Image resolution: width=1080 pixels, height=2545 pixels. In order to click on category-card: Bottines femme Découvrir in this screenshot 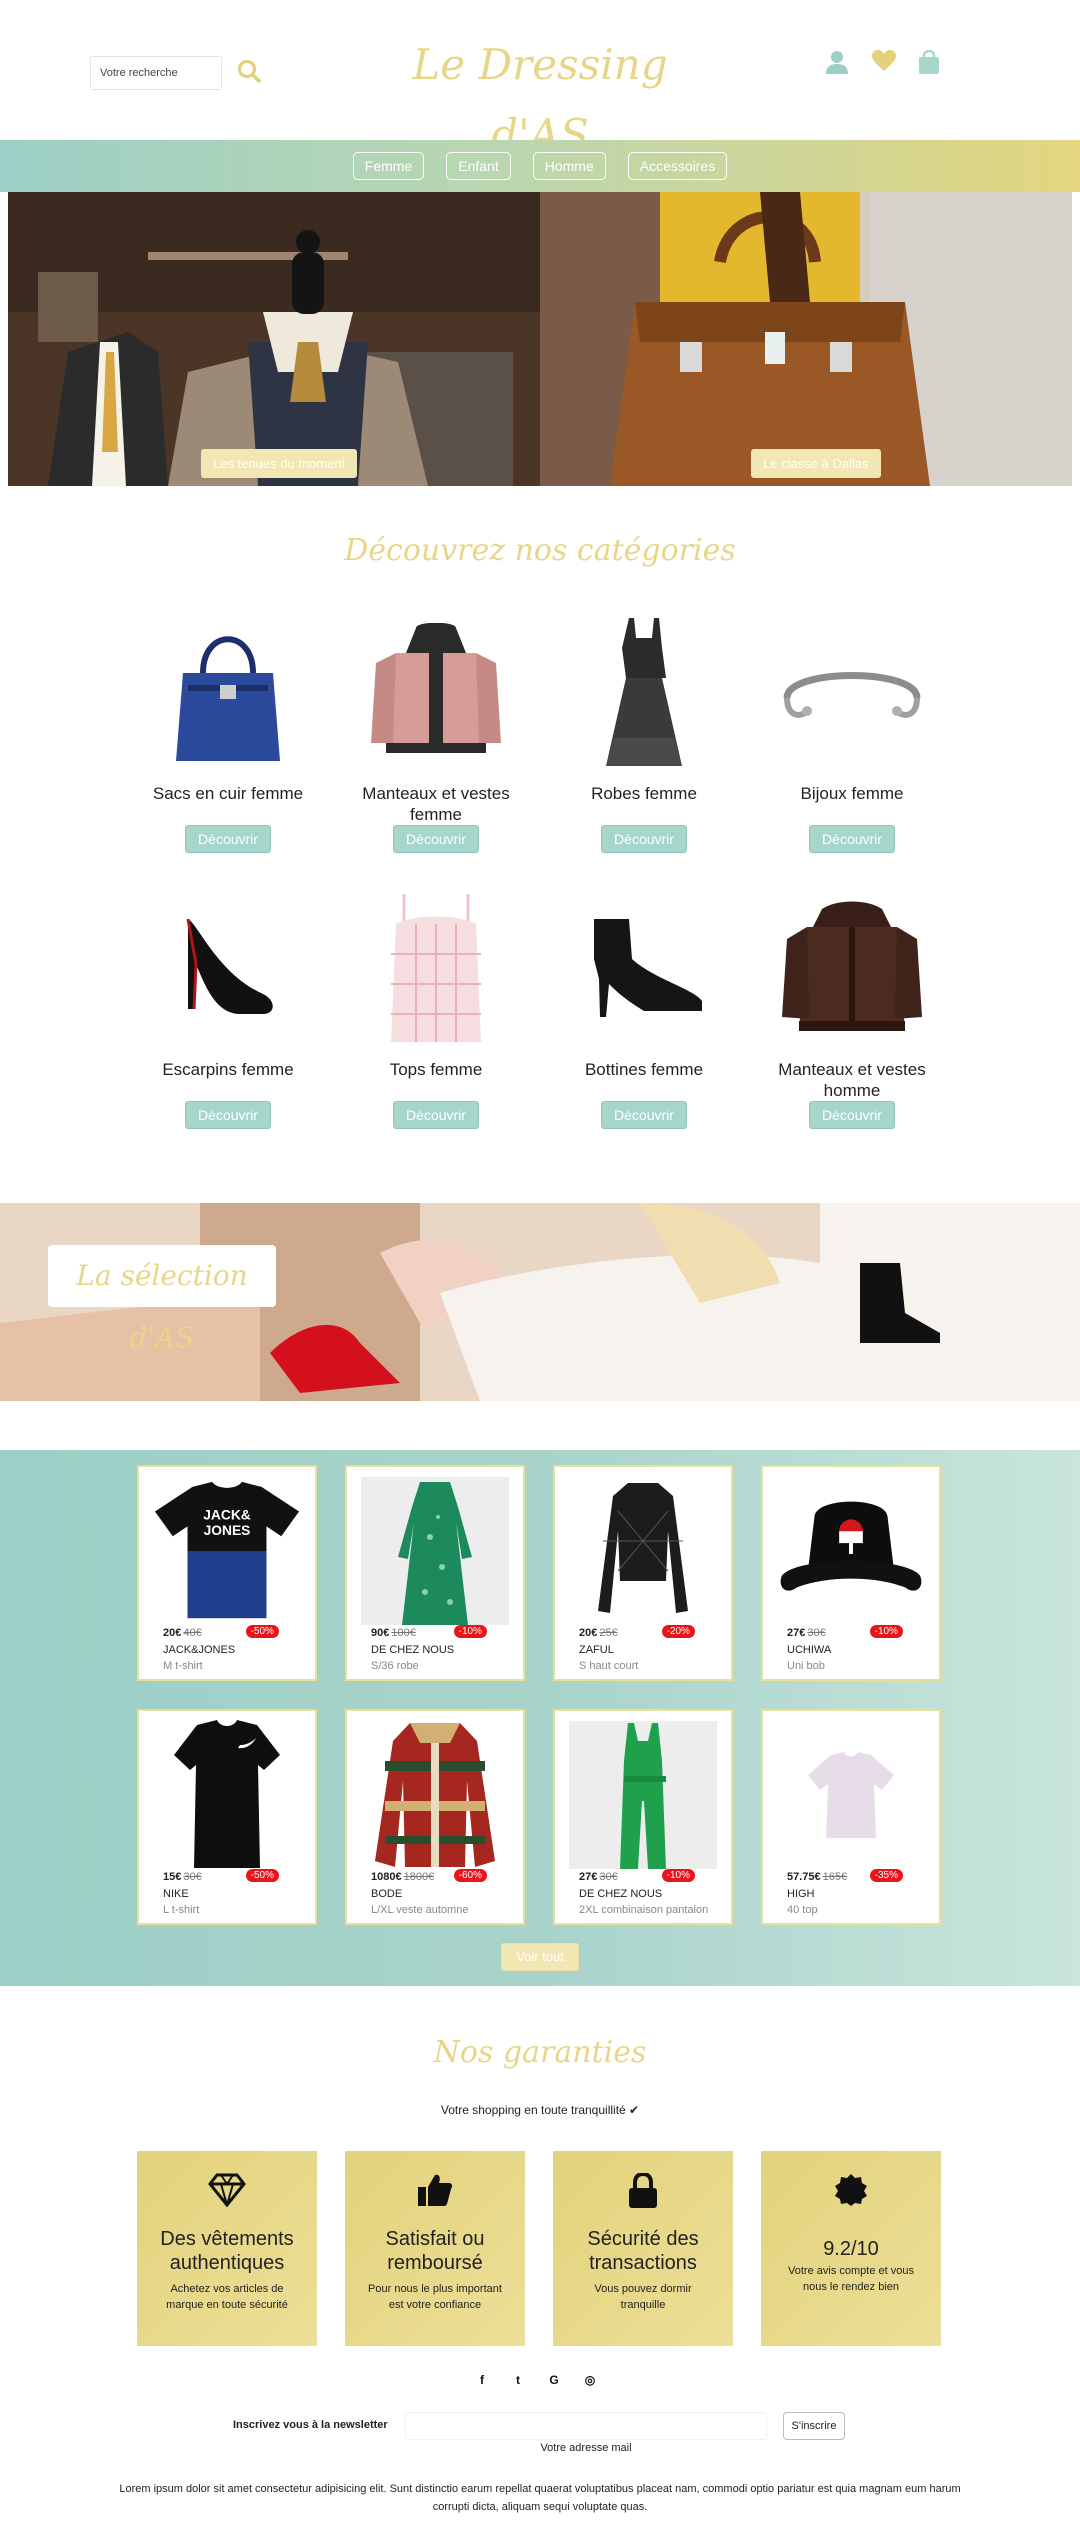, I will do `click(644, 1007)`.